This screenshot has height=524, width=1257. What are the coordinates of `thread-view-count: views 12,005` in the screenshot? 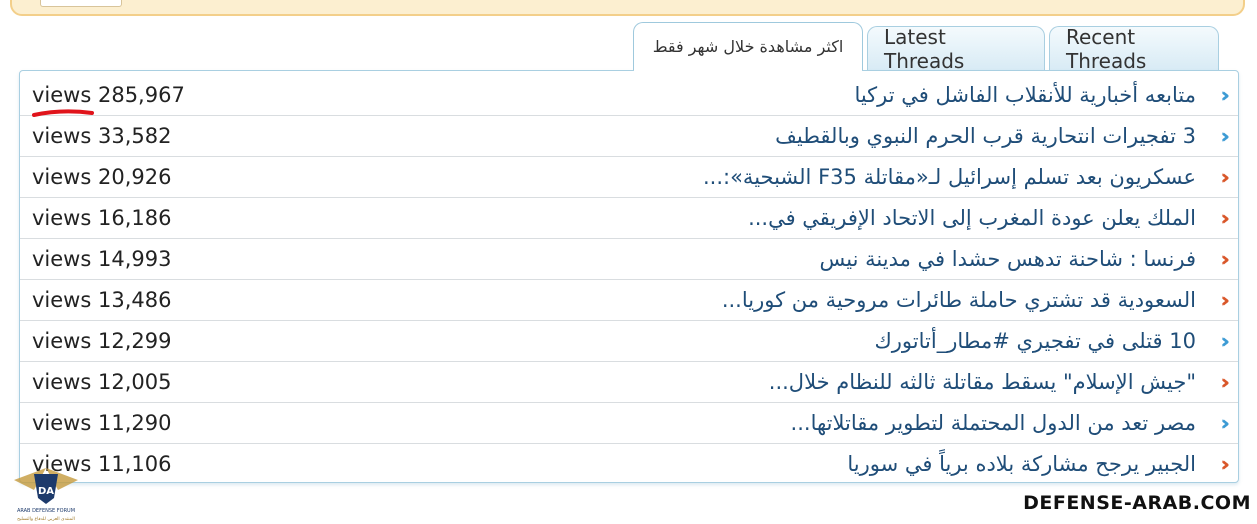 It's located at (102, 382).